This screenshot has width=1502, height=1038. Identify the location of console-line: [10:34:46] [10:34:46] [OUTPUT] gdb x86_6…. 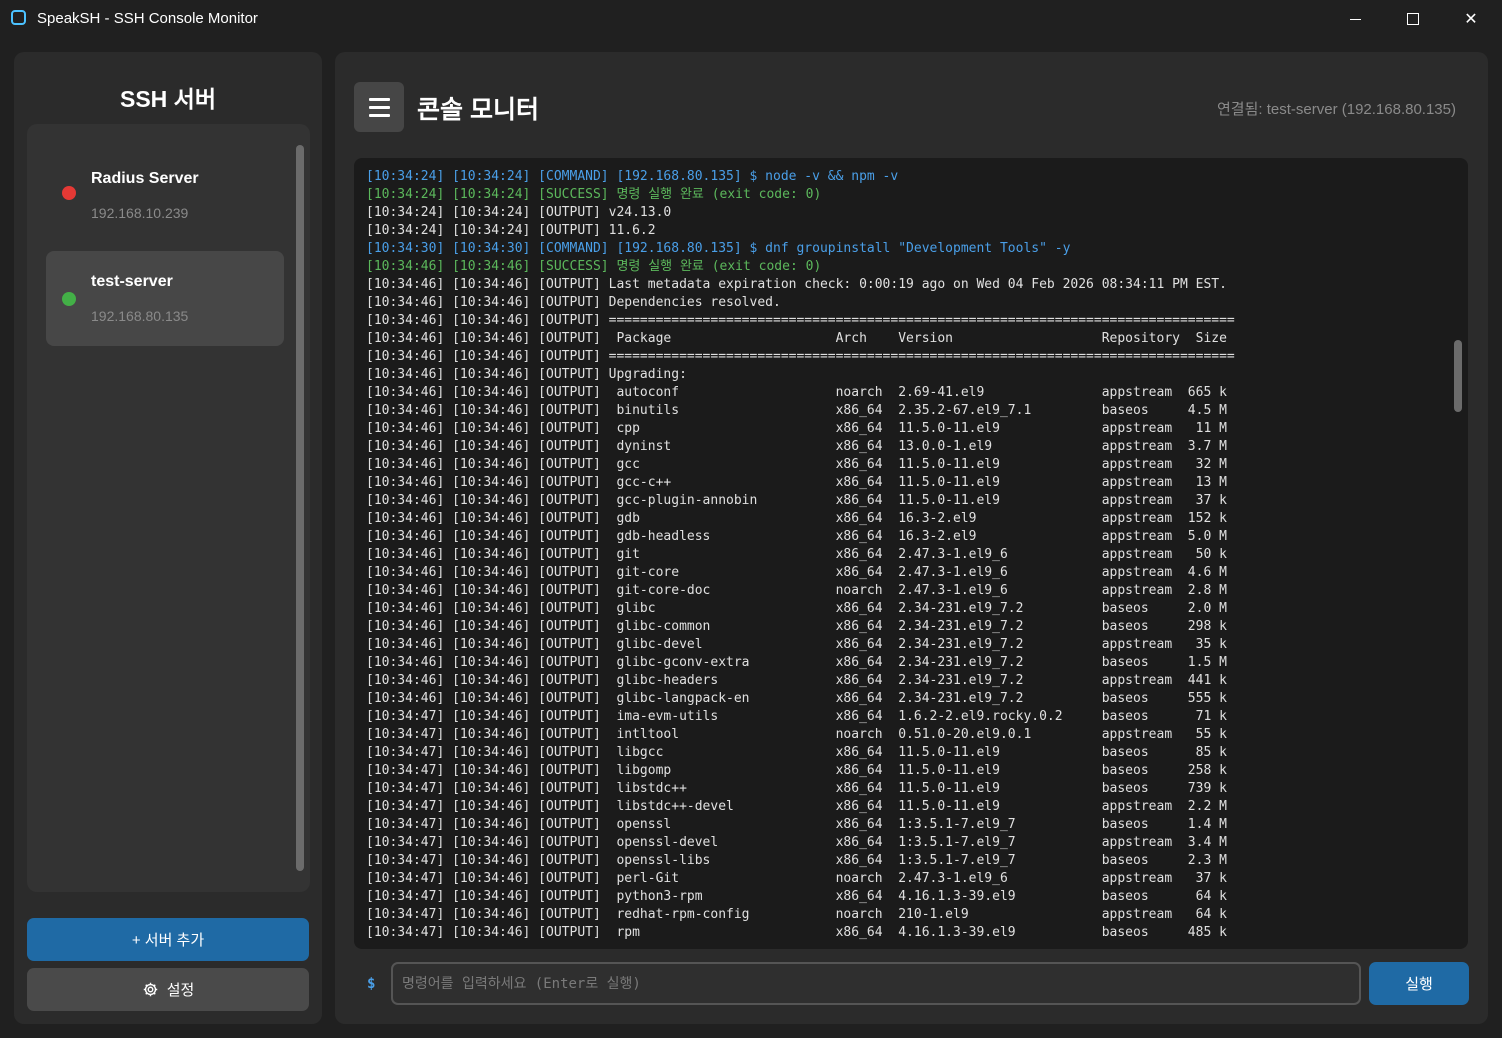
(796, 518).